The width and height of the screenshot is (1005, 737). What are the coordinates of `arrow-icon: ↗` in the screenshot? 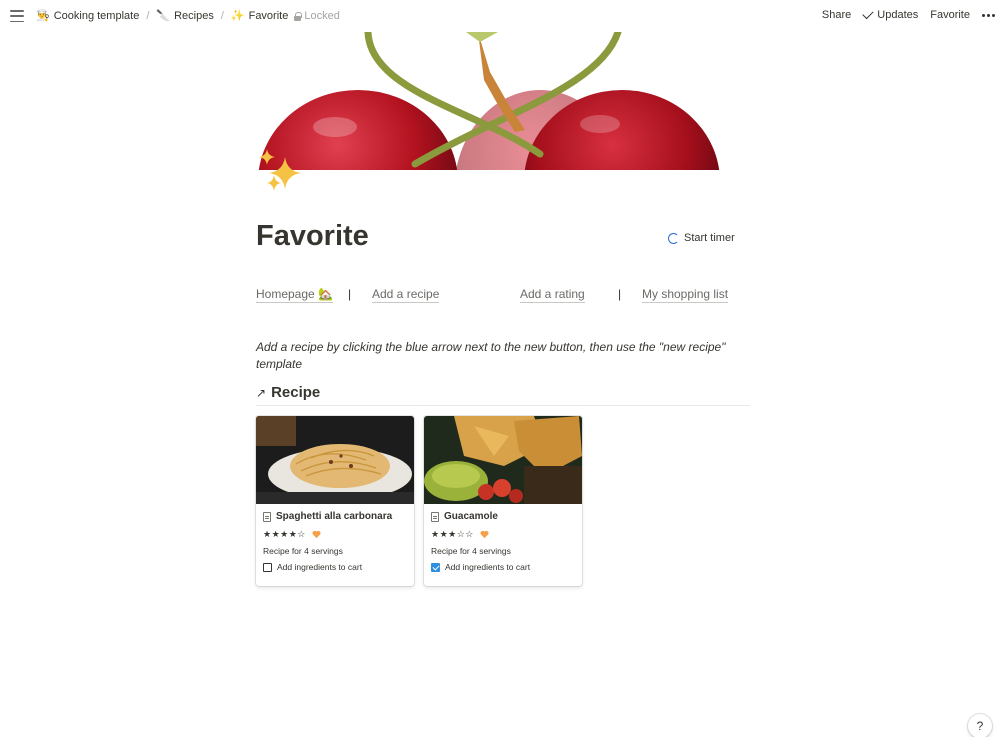 It's located at (261, 392).